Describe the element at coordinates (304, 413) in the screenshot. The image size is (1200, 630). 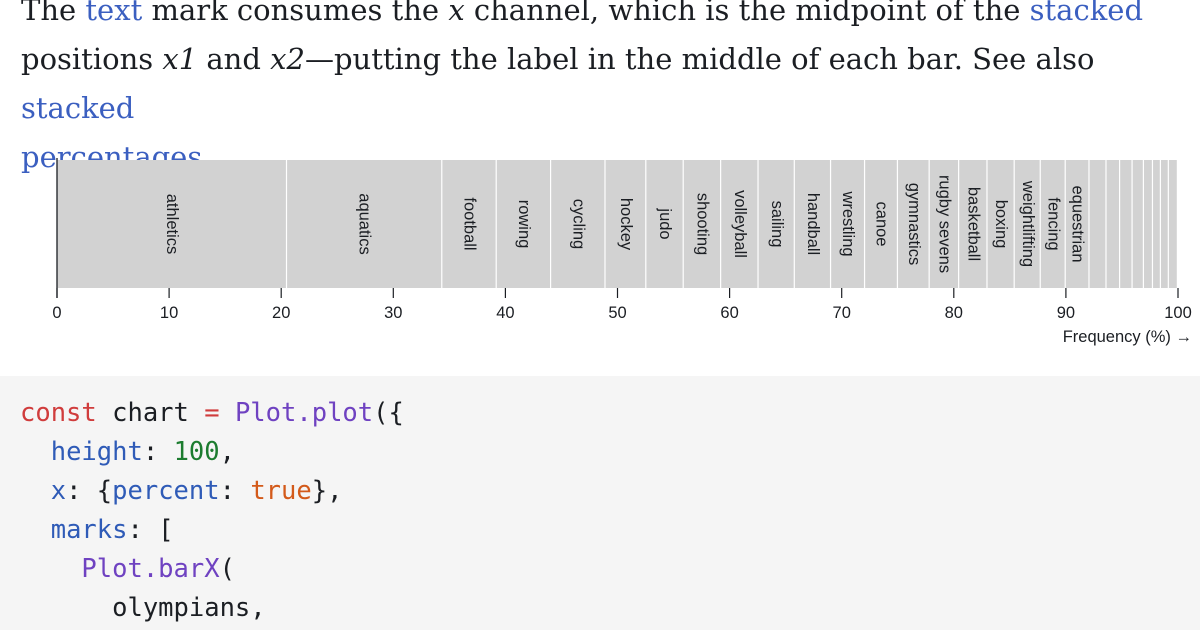
I see `code-token-fn: Plot.plot` at that location.